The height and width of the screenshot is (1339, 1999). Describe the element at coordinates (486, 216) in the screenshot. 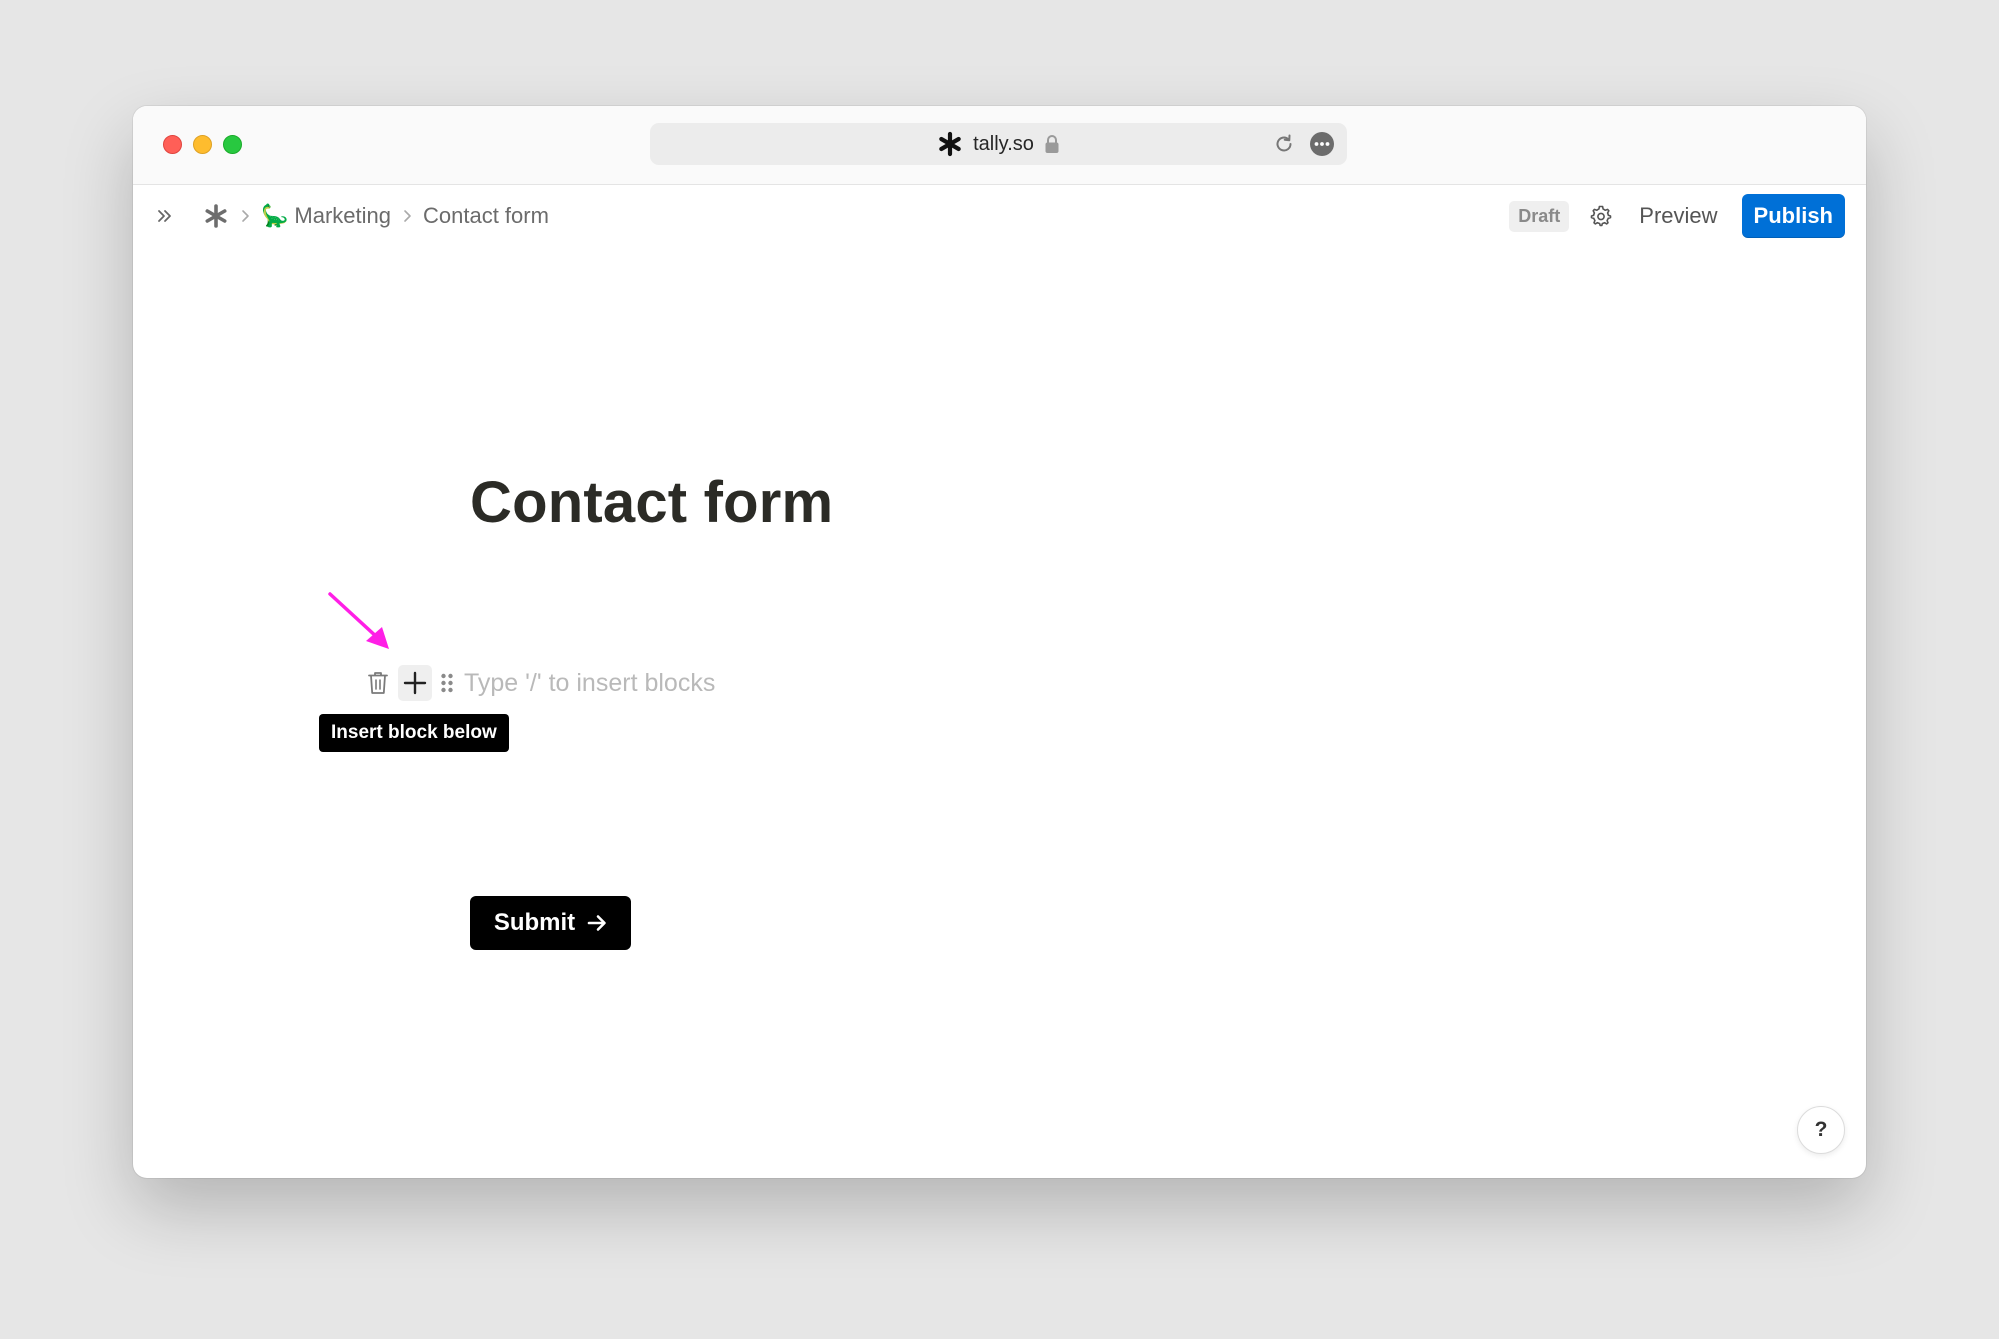

I see `breadcrumb-current-page: Contact form` at that location.